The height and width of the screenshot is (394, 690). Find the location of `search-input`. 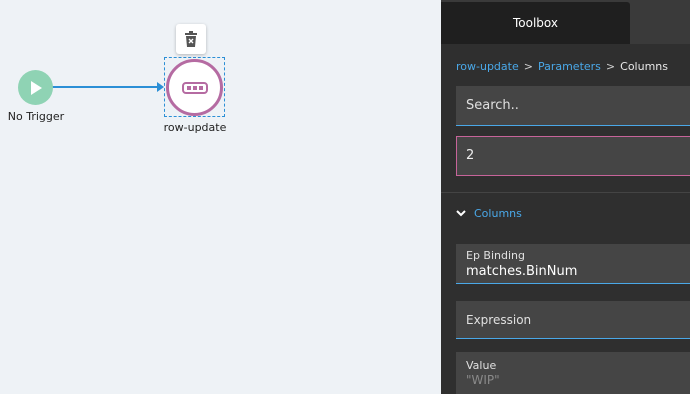

search-input is located at coordinates (573, 105).